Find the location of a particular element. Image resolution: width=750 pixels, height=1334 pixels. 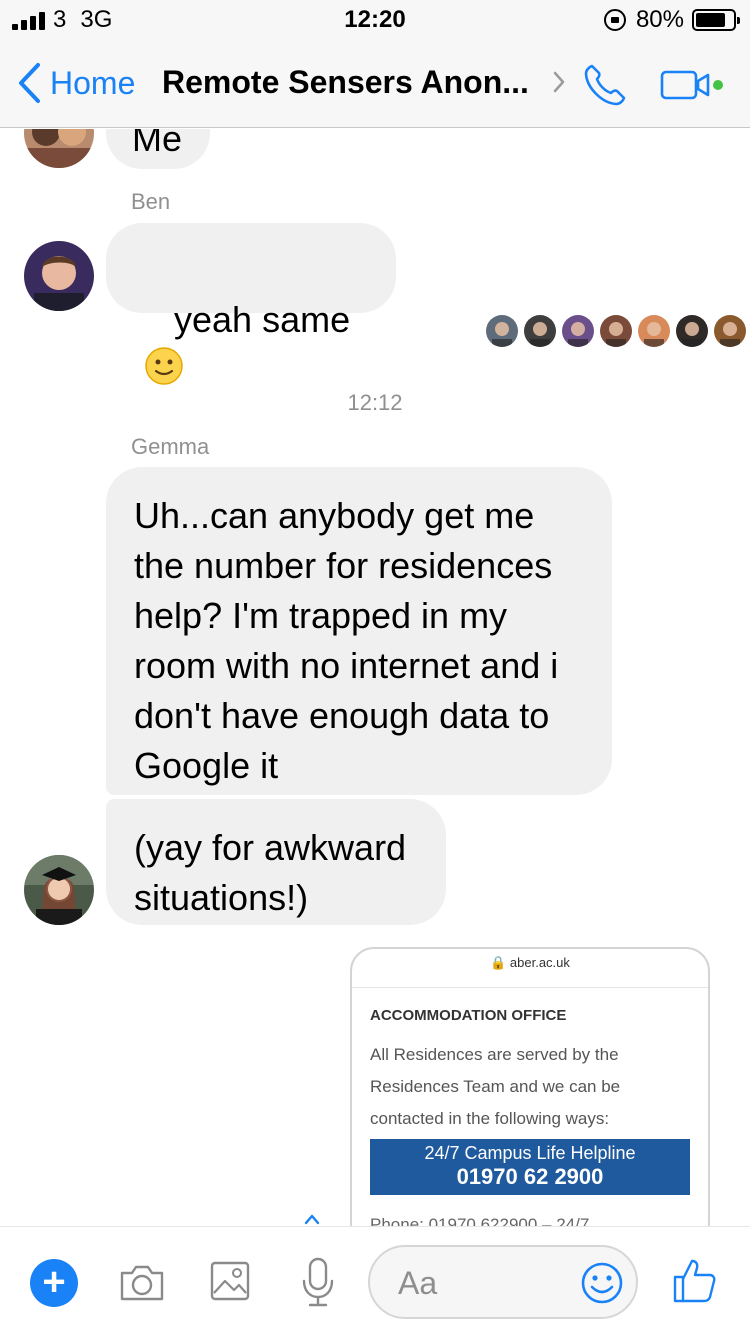

microphone-icon is located at coordinates (318, 1283).